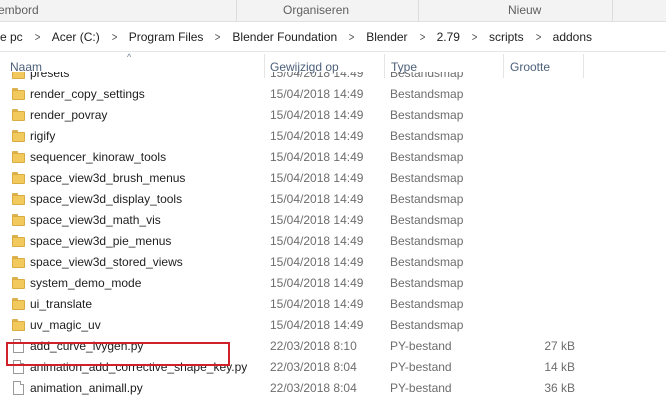 The height and width of the screenshot is (402, 666). I want to click on folder-row: ui_translate 15/04/2018 14:49 Bestandsmap, so click(333, 304).